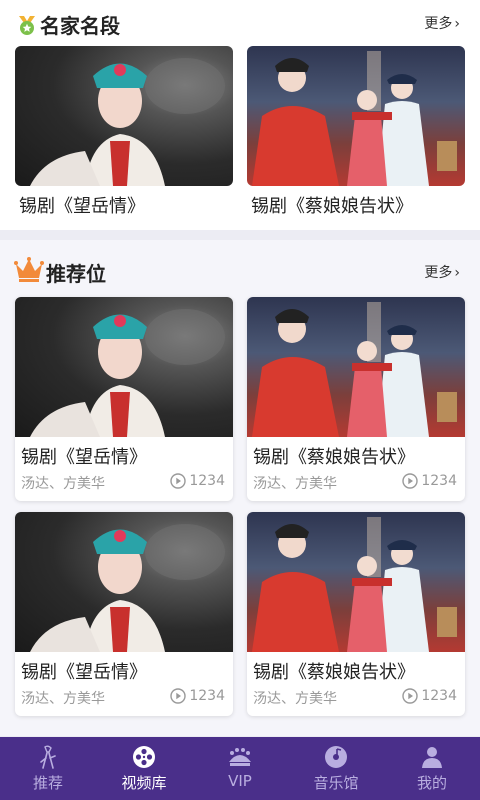 This screenshot has width=480, height=800. What do you see at coordinates (76, 274) in the screenshot?
I see `section-title: 推荐位` at bounding box center [76, 274].